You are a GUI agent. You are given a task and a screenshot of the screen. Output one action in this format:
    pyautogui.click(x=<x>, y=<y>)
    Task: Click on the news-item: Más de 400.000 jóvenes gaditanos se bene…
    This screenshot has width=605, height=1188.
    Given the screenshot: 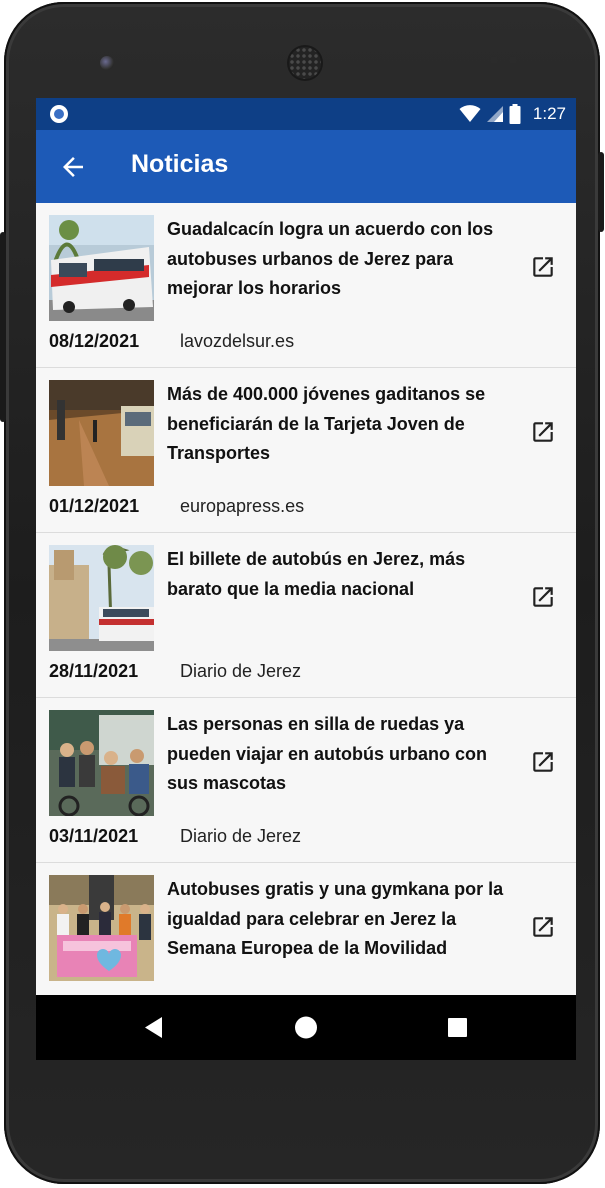 What is the action you would take?
    pyautogui.click(x=306, y=450)
    